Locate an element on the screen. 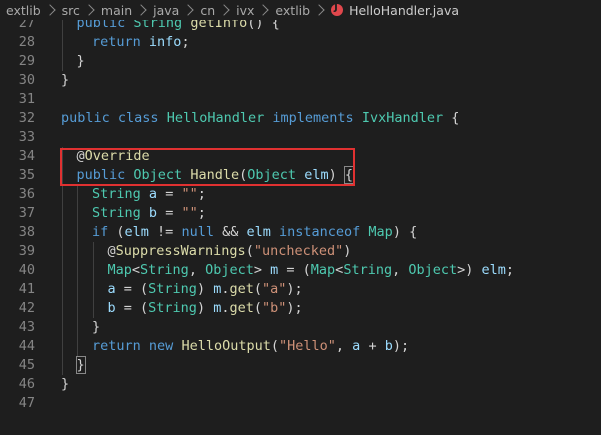  code-token: && is located at coordinates (230, 232).